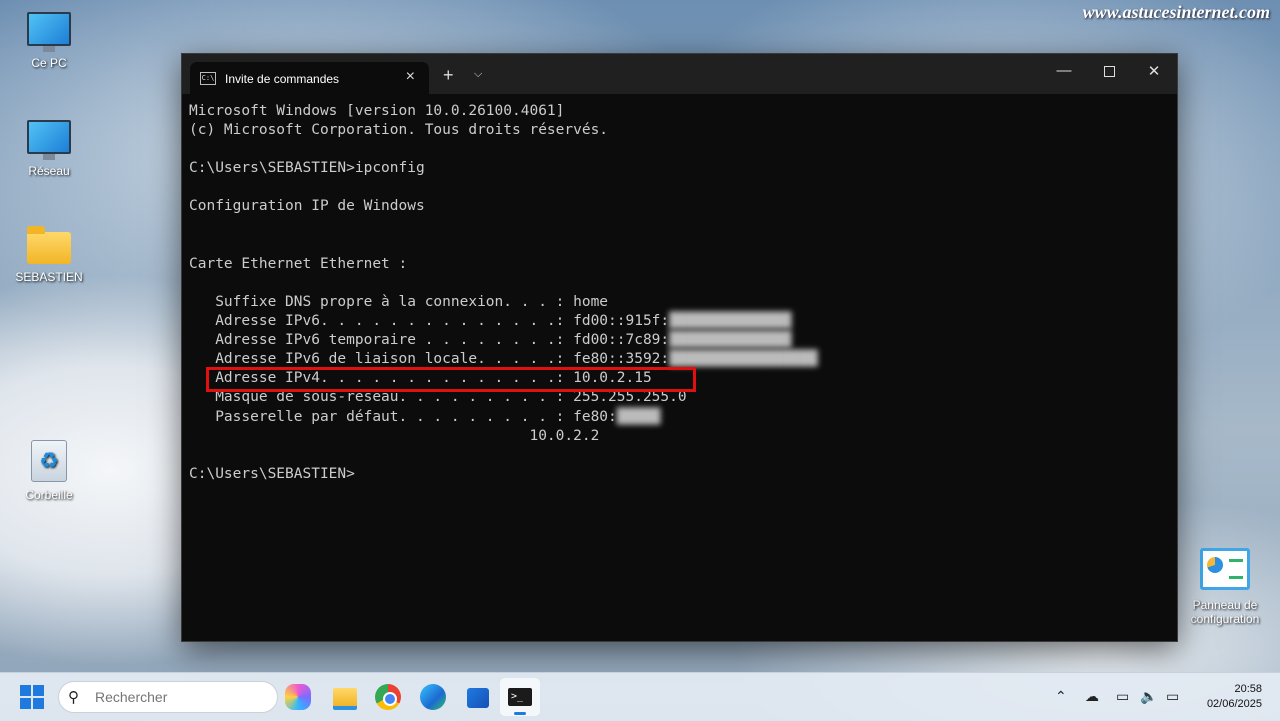  What do you see at coordinates (448, 75) in the screenshot?
I see `new-tab-button: +` at bounding box center [448, 75].